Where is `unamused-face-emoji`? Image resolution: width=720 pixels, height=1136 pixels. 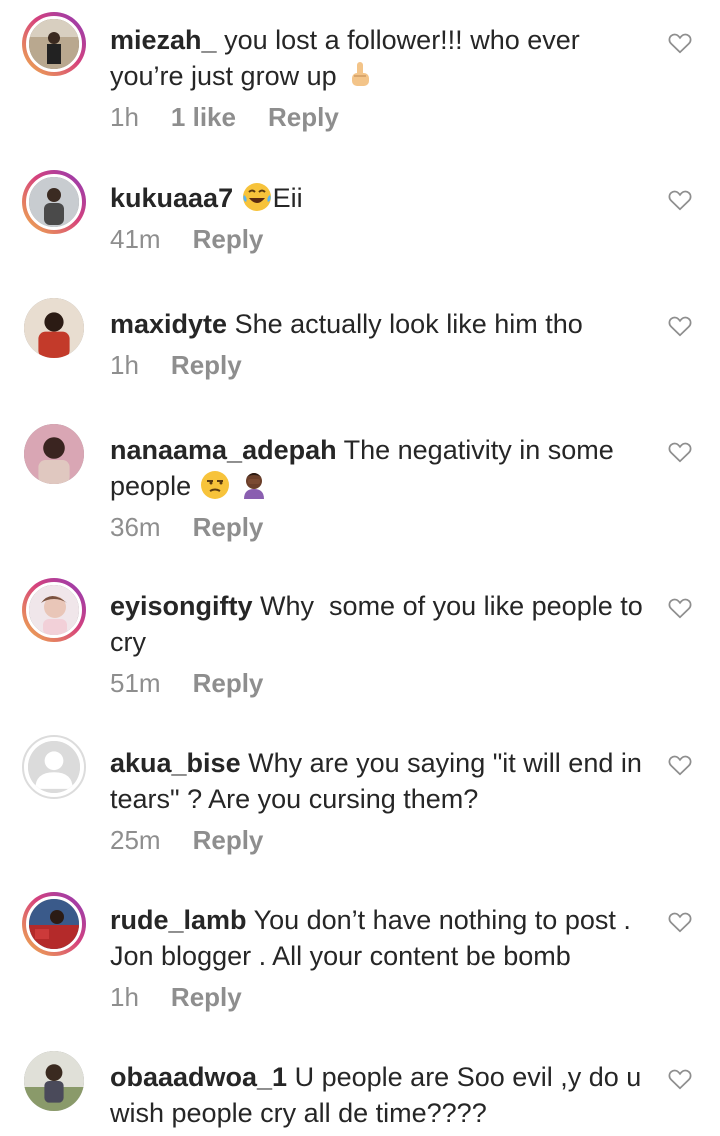 unamused-face-emoji is located at coordinates (215, 485).